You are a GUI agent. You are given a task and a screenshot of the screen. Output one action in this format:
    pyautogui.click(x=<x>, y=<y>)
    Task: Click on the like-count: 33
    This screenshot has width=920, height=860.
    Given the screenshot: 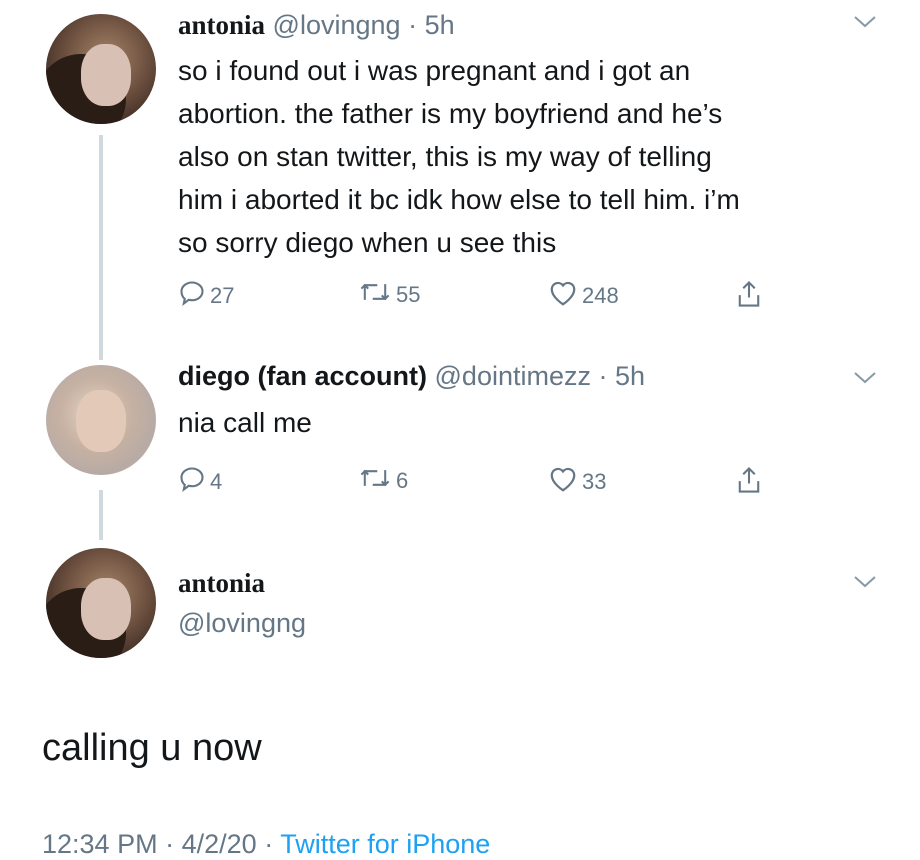 What is the action you would take?
    pyautogui.click(x=594, y=481)
    